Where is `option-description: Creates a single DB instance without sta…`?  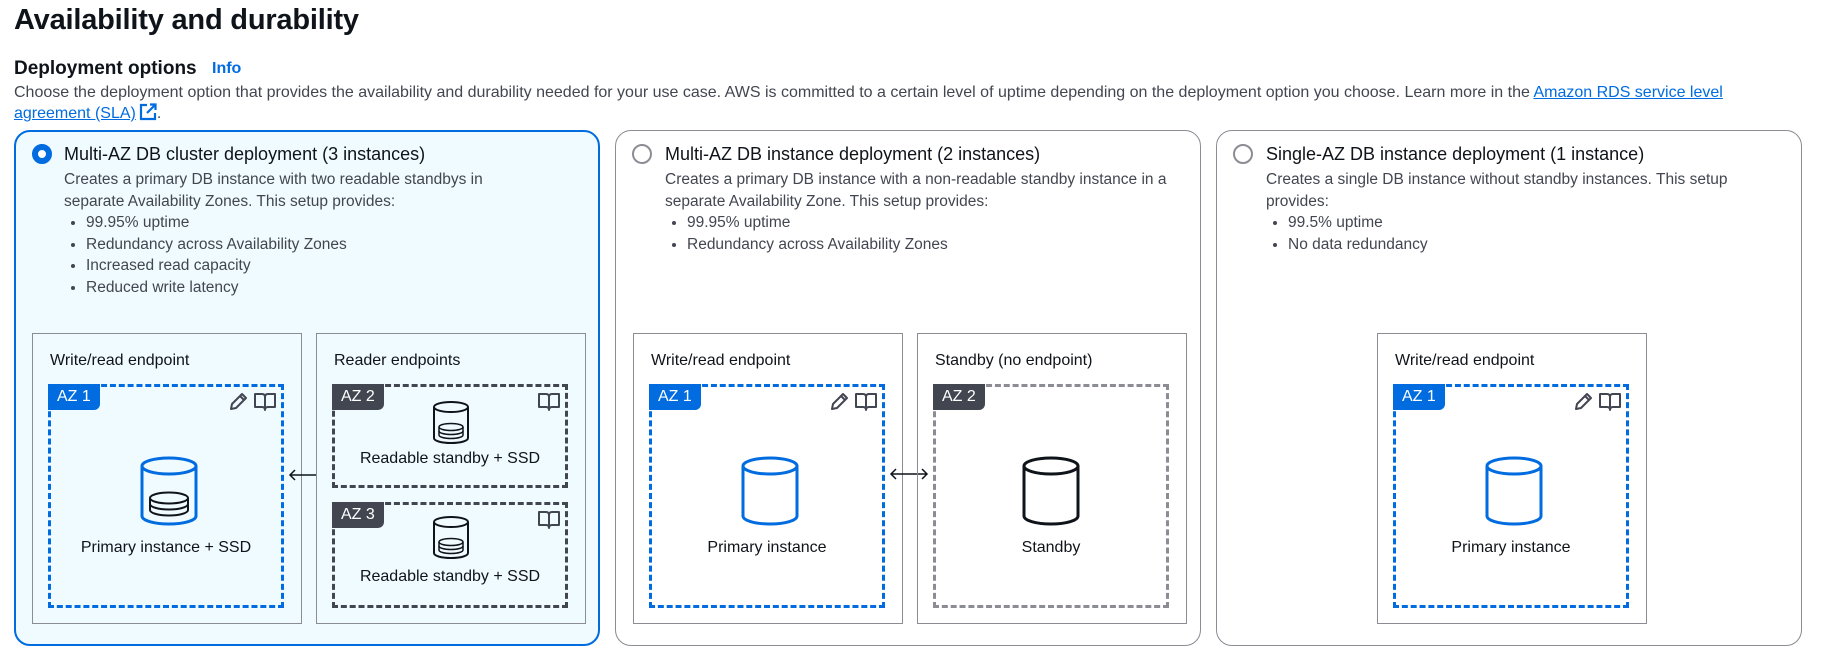
option-description: Creates a single DB instance without sta… is located at coordinates (1521, 212).